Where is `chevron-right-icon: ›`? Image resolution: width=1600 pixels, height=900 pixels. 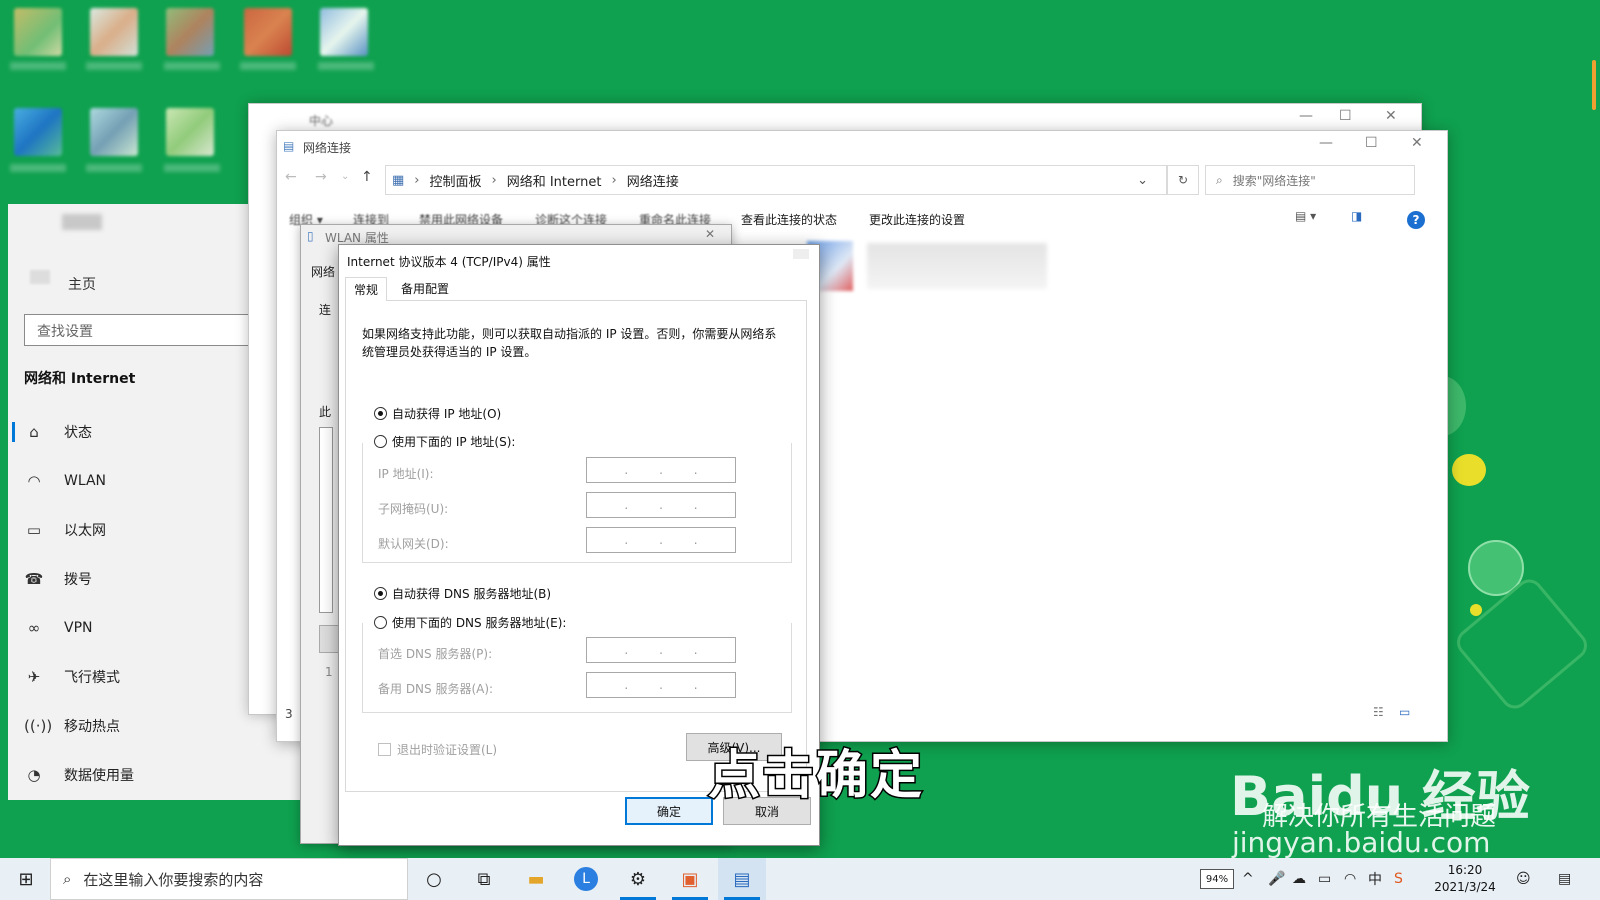
chevron-right-icon: › is located at coordinates (614, 180).